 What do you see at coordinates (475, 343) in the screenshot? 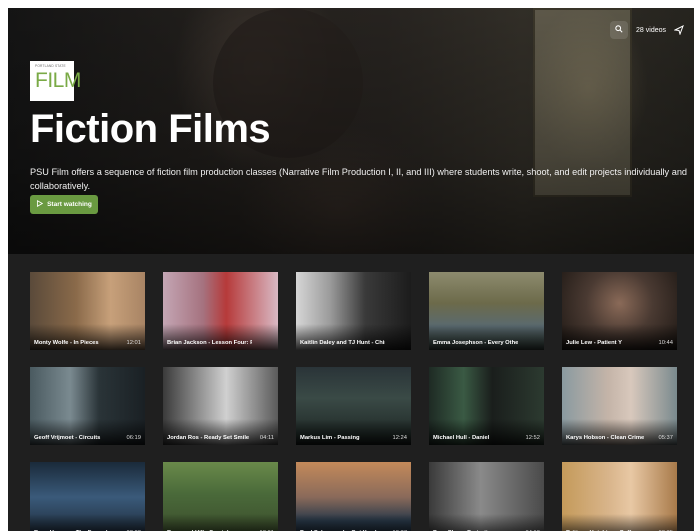
I see `video-title: Emma Josephson - Every Other Week` at bounding box center [475, 343].